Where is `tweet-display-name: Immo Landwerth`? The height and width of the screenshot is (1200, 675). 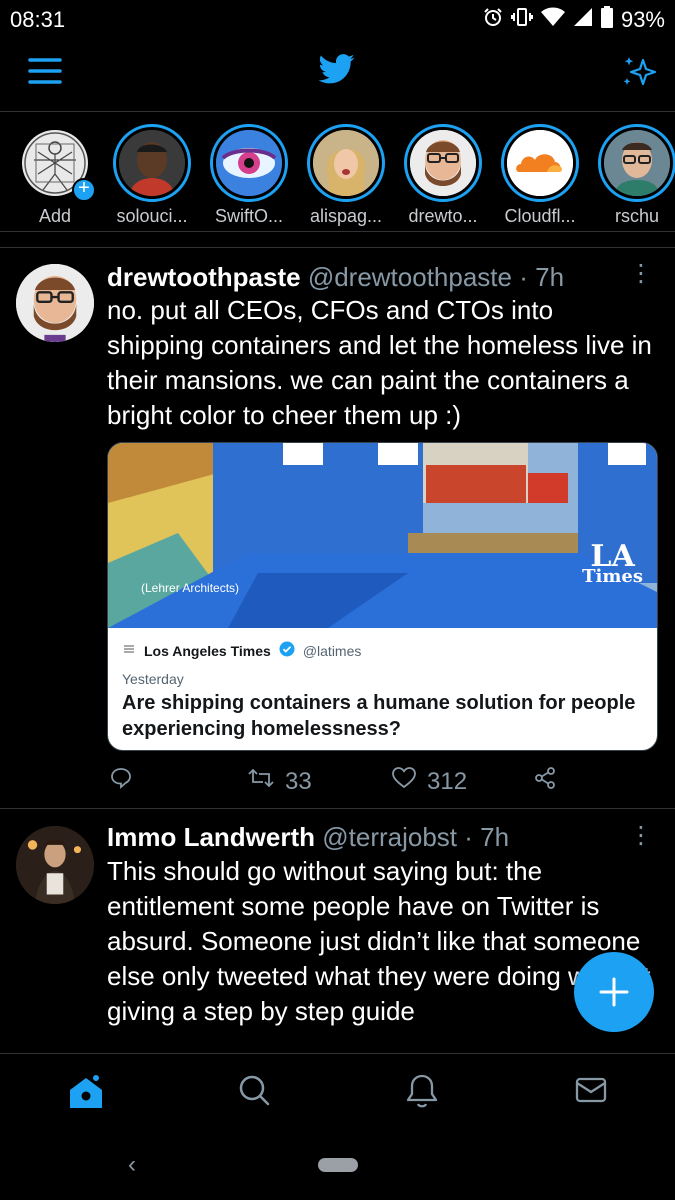
tweet-display-name: Immo Landwerth is located at coordinates (211, 837).